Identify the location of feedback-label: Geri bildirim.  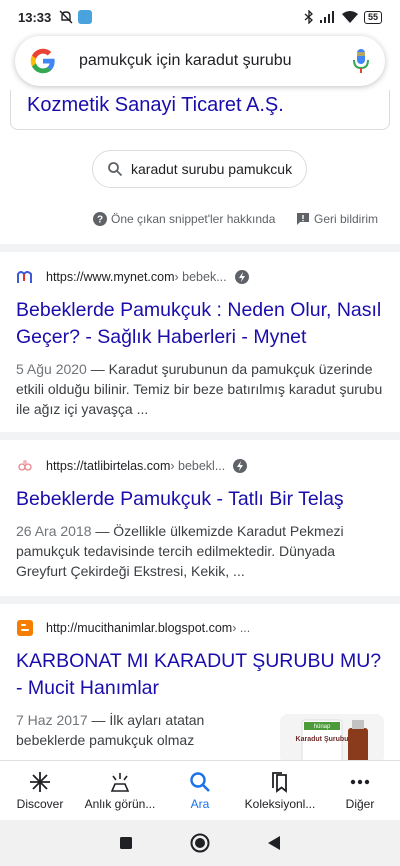
(346, 219).